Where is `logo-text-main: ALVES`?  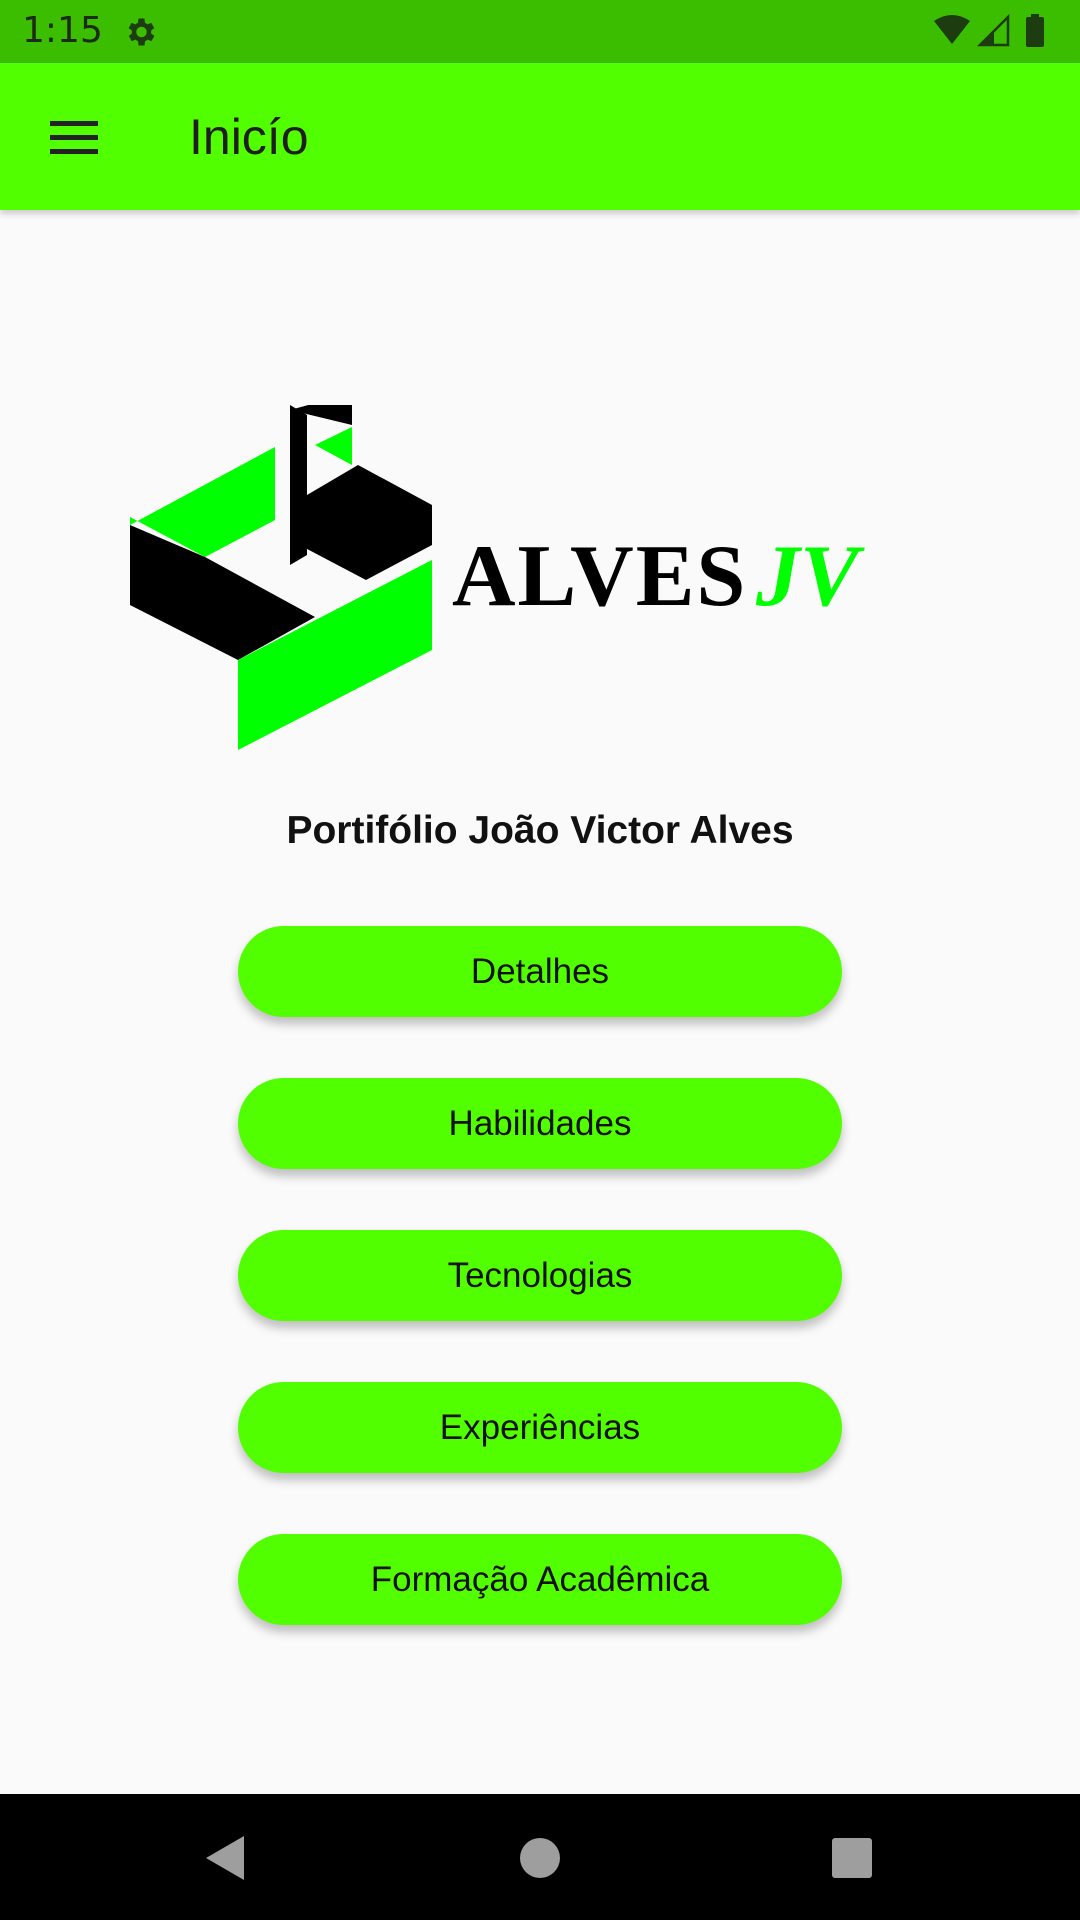
logo-text-main: ALVES is located at coordinates (599, 576).